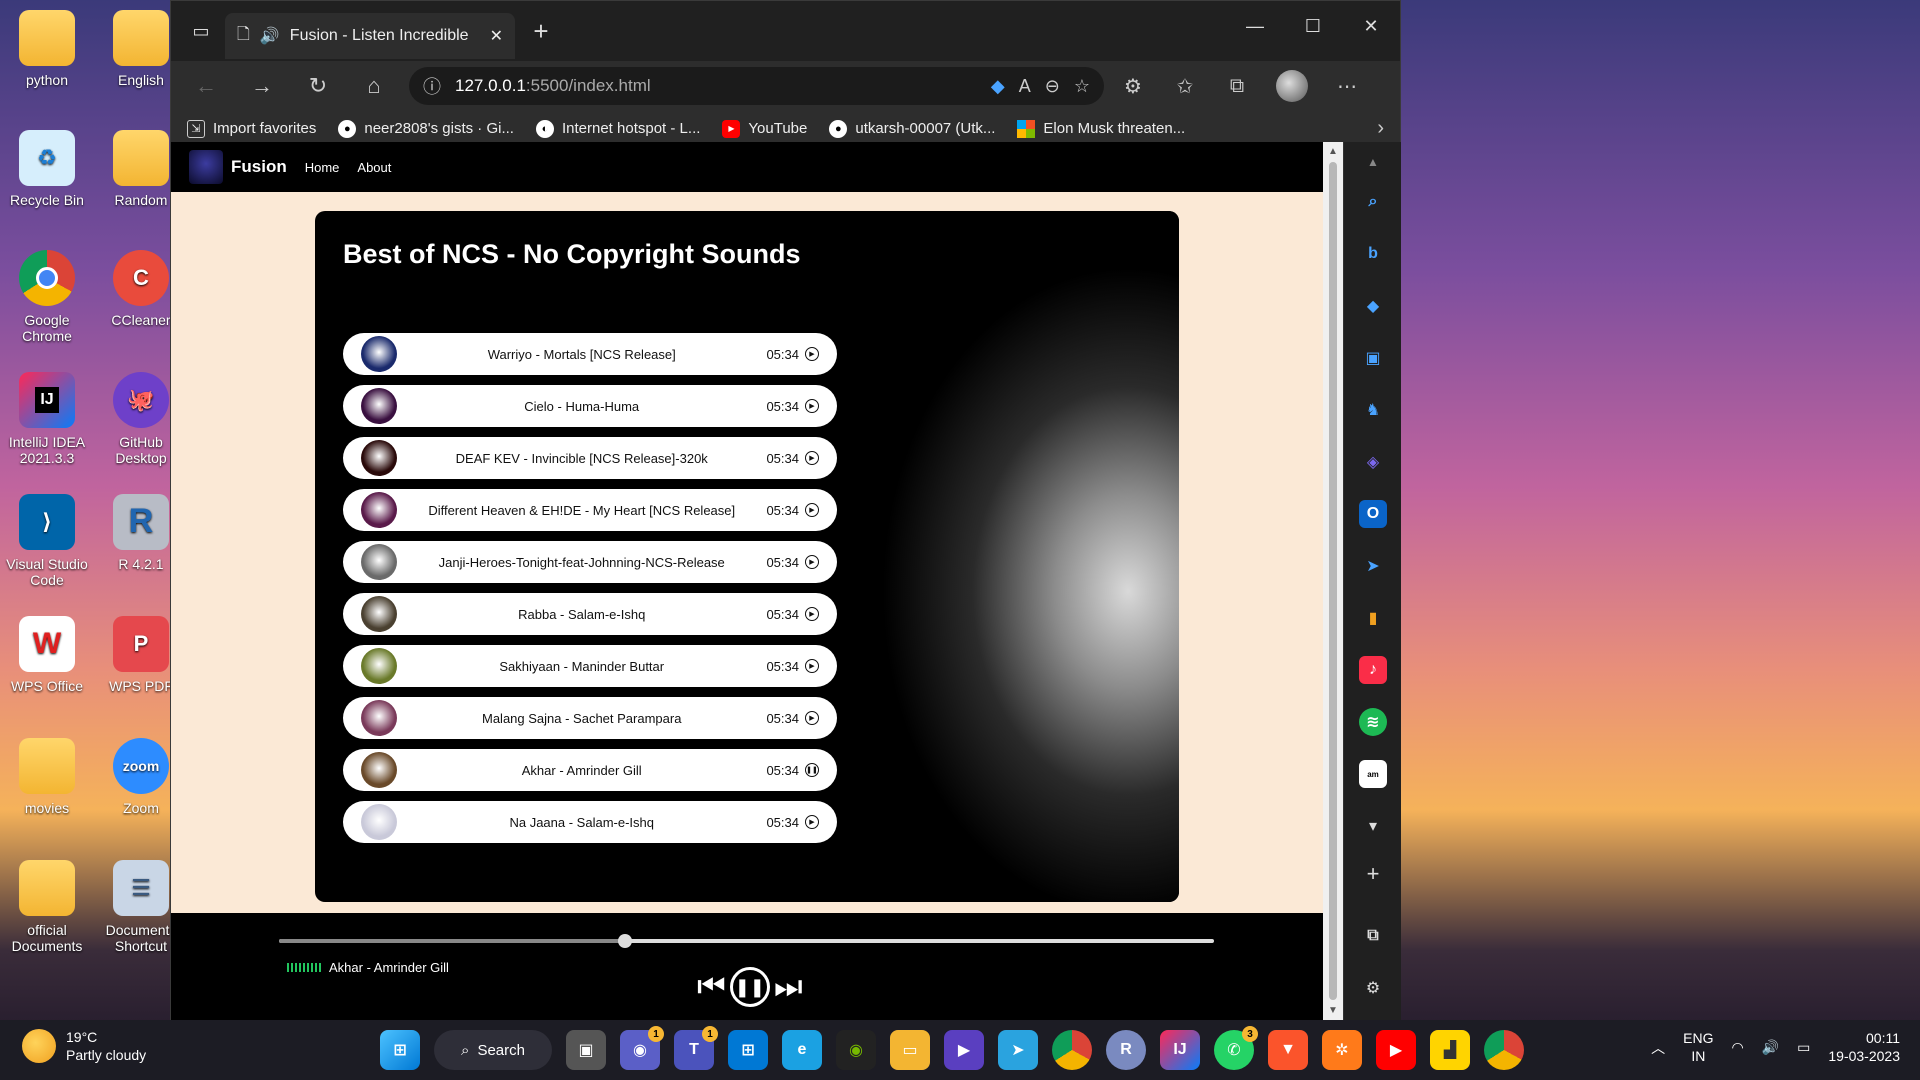 The image size is (1920, 1080). What do you see at coordinates (47, 541) in the screenshot?
I see `desktop-icon-vscode: ⟩ Visual Studio Code` at bounding box center [47, 541].